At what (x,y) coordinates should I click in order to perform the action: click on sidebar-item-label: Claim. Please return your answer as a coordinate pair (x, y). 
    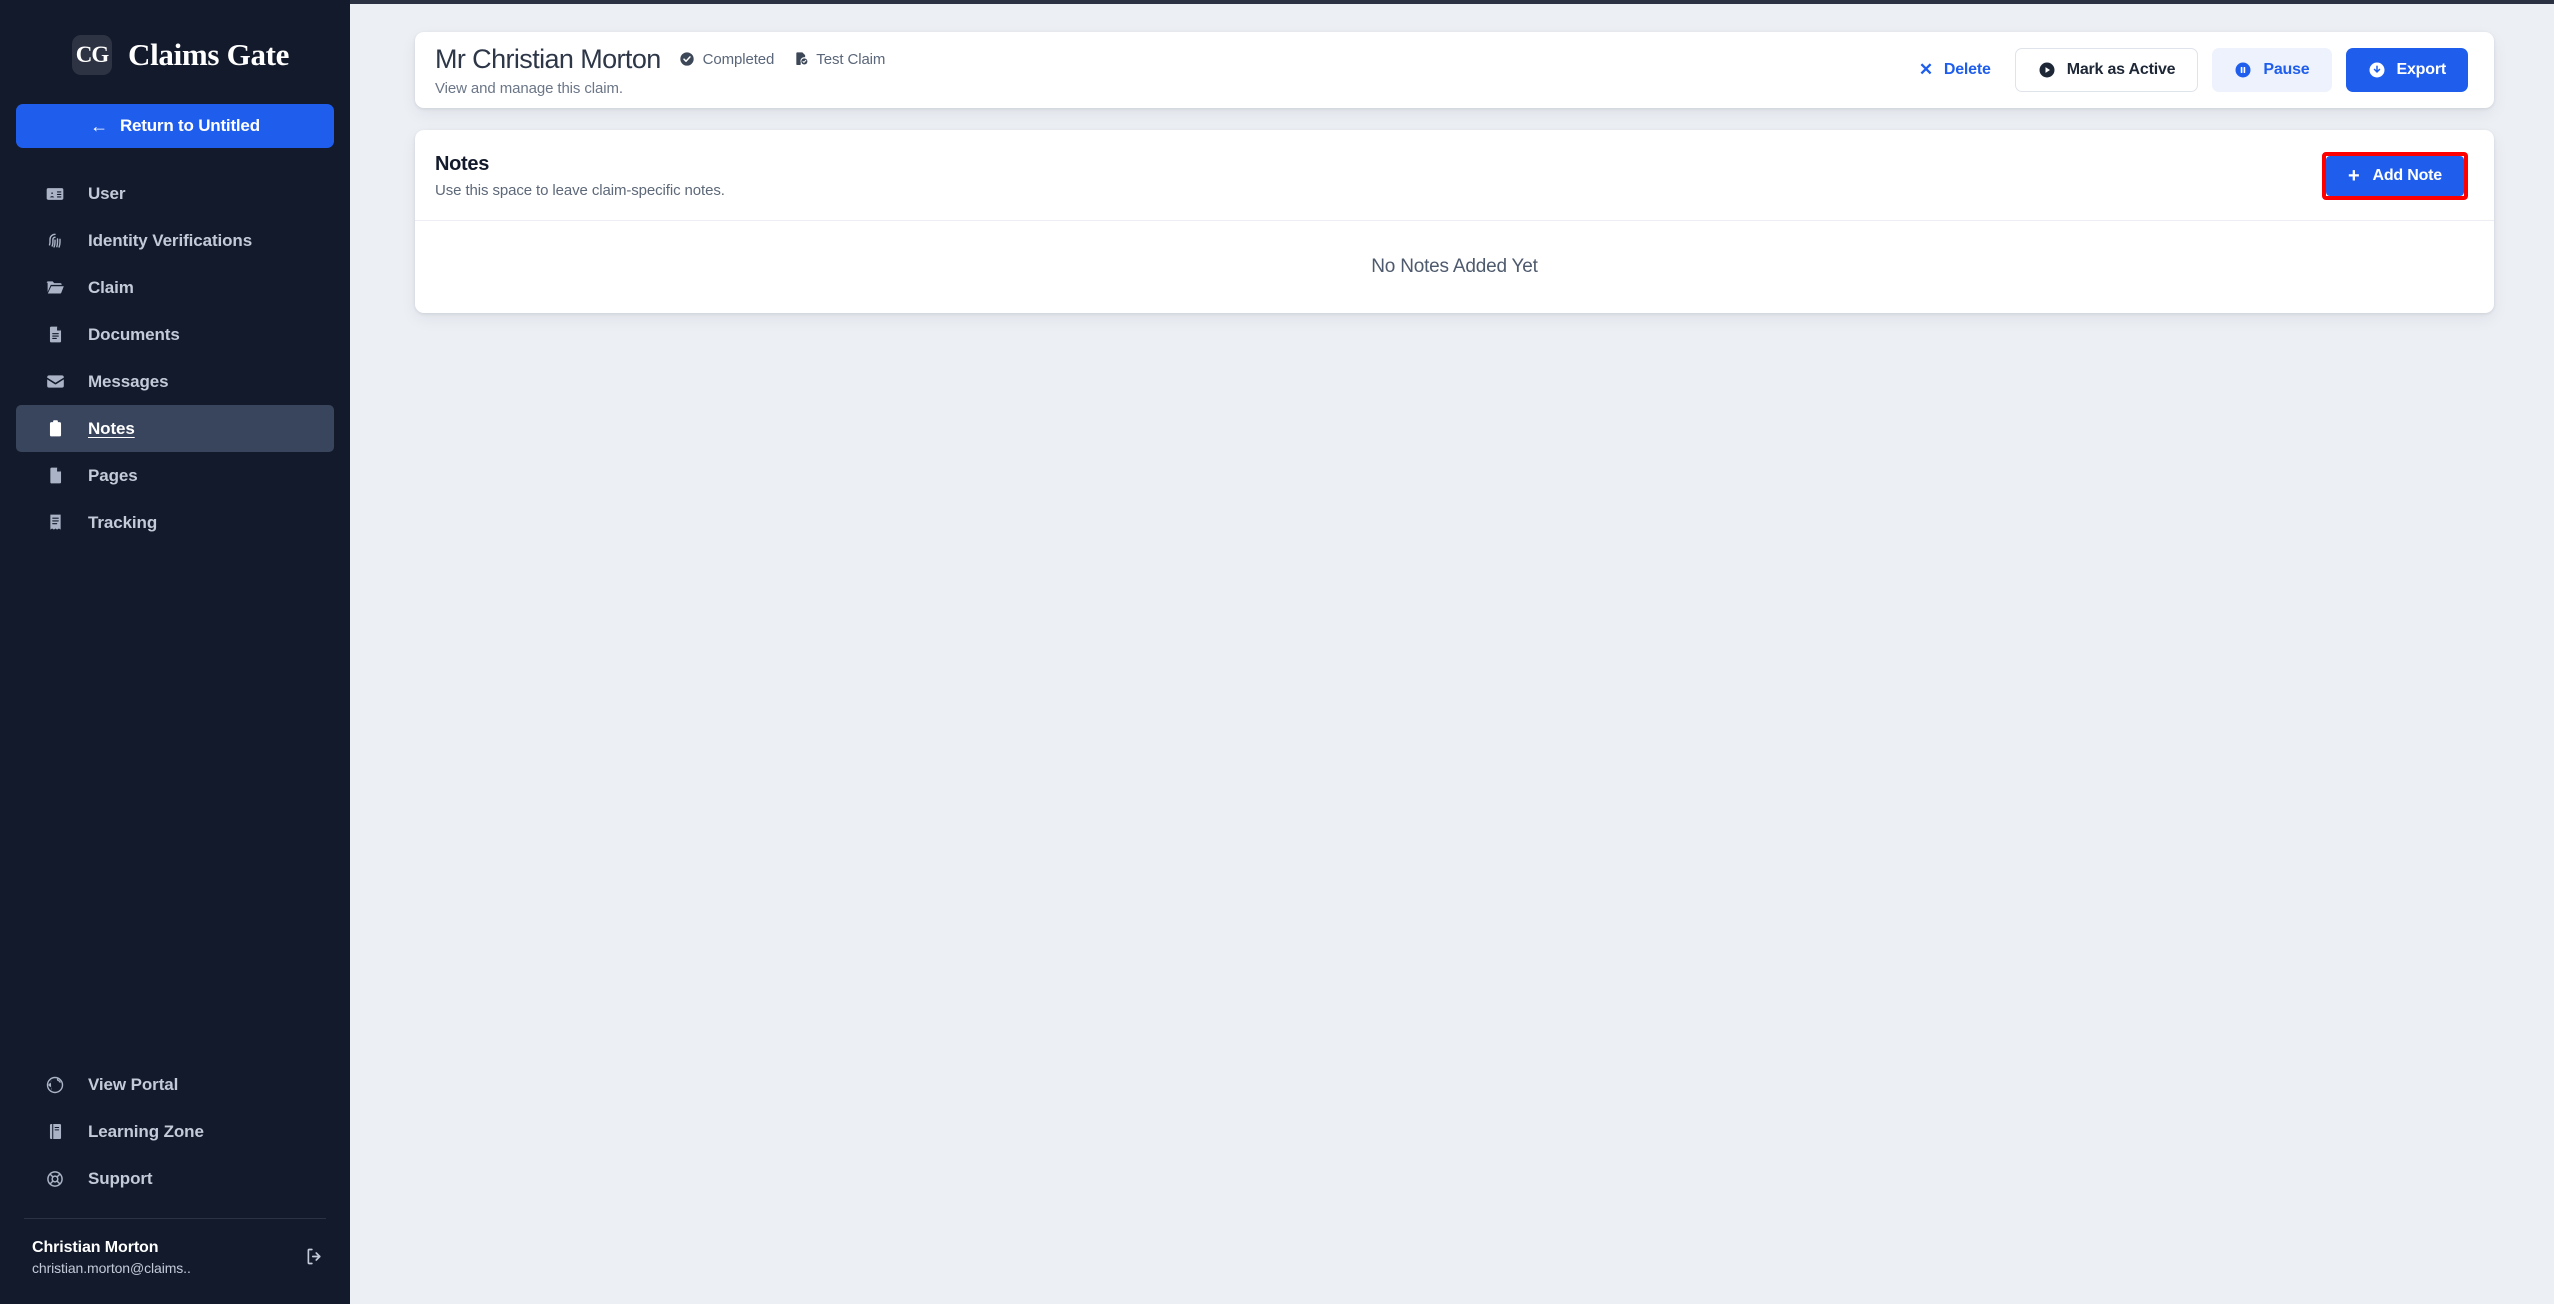
    Looking at the image, I should click on (111, 287).